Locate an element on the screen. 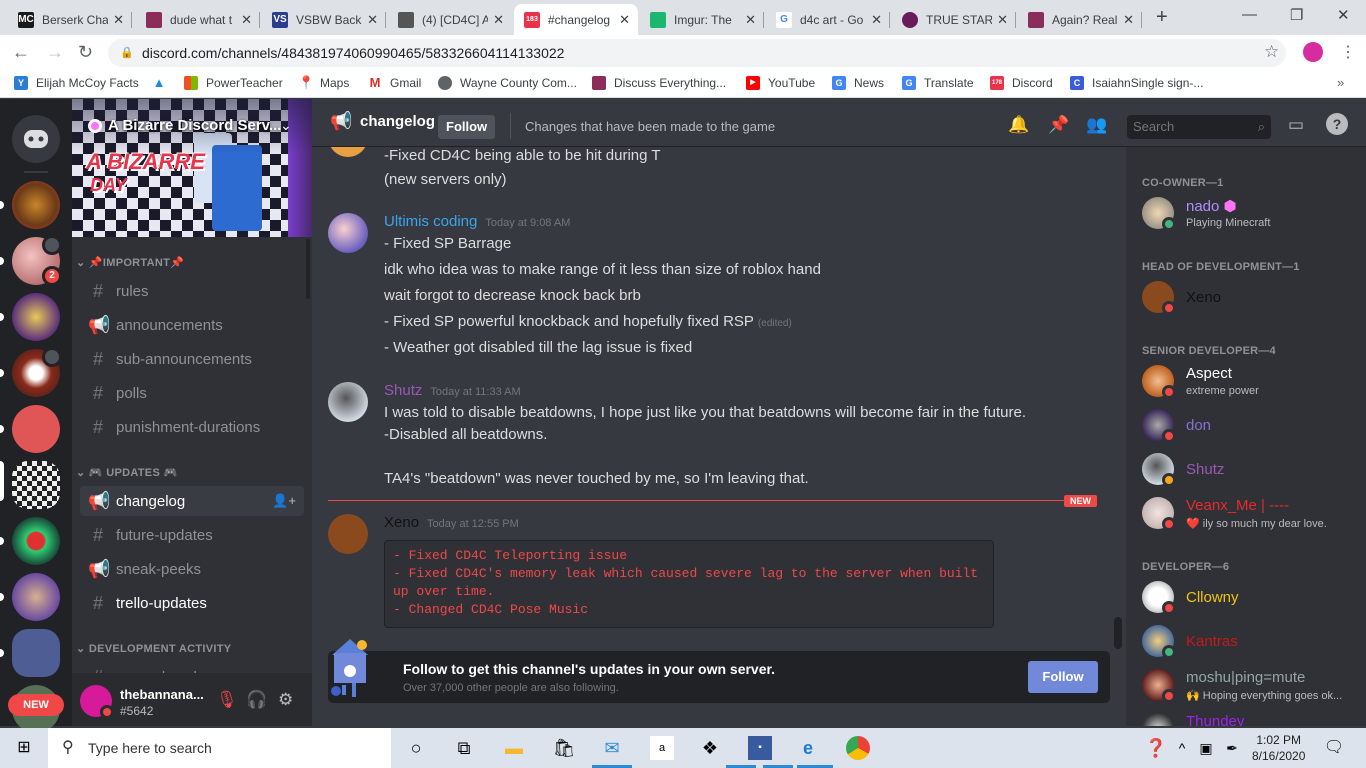 The image size is (1366, 768). category-updates: ⌄ 🎮 UPDATES 🎮 is located at coordinates (126, 472).